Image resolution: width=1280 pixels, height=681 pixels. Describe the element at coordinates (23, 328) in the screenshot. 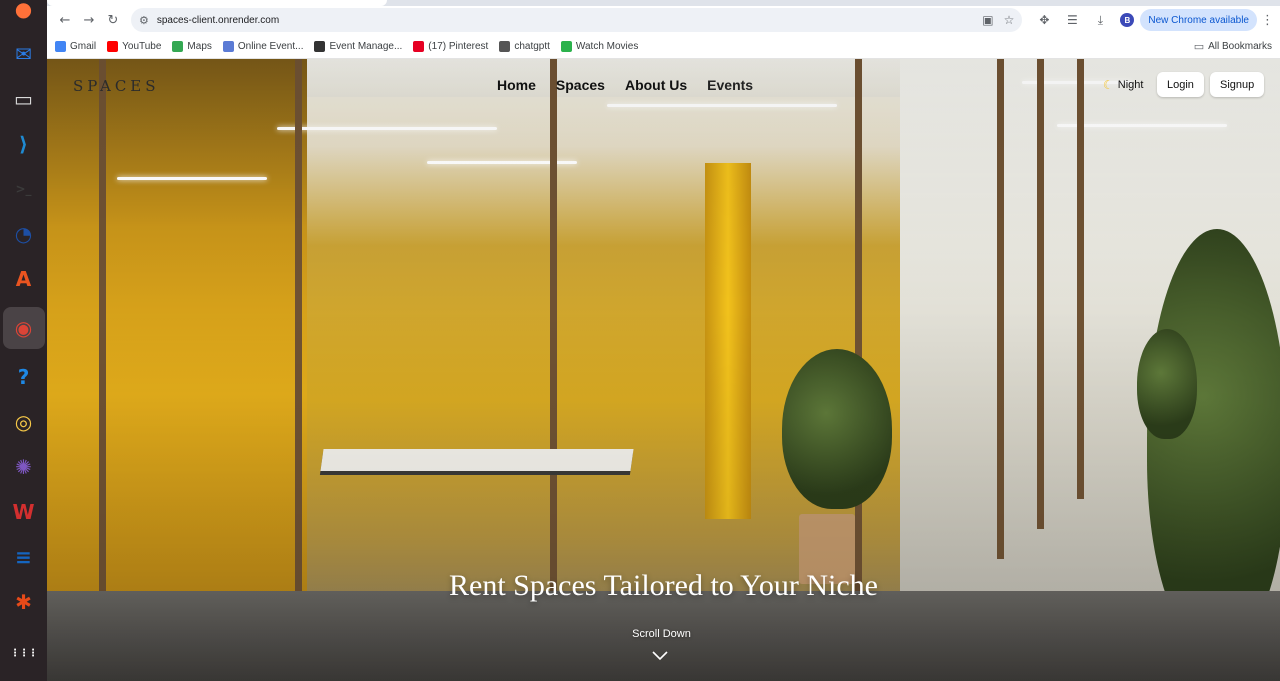

I see `chrome-icon: ◉` at that location.